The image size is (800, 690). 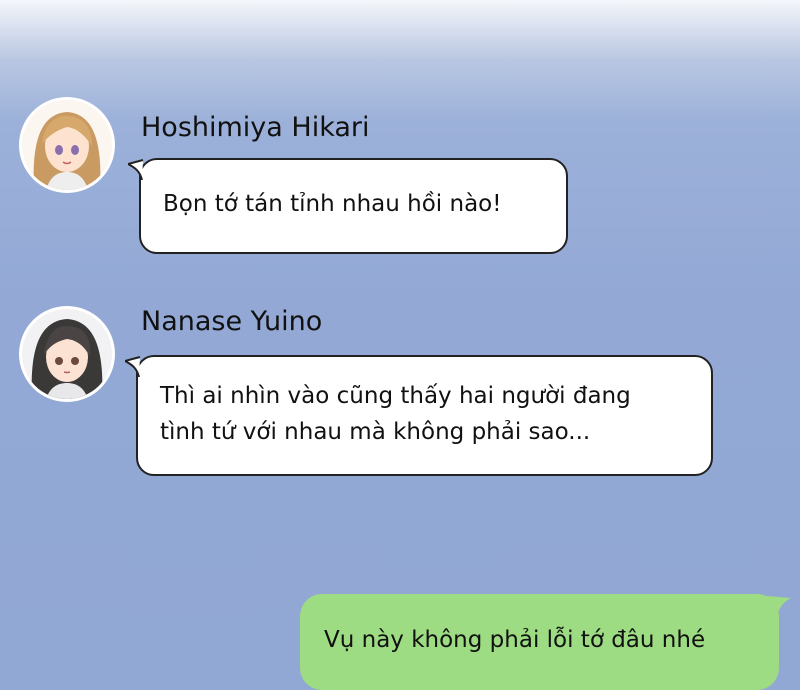 What do you see at coordinates (232, 321) in the screenshot?
I see `sender-name: Nanase Yuino` at bounding box center [232, 321].